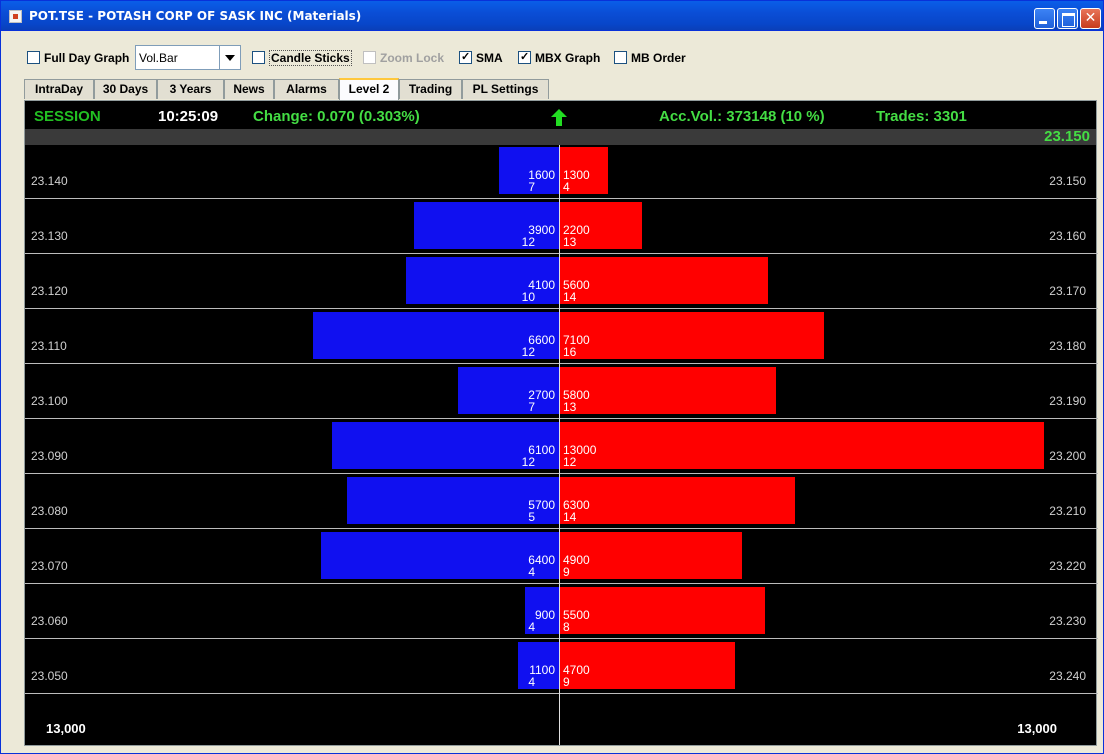  What do you see at coordinates (570, 352) in the screenshot?
I see `ask-orders: 16` at bounding box center [570, 352].